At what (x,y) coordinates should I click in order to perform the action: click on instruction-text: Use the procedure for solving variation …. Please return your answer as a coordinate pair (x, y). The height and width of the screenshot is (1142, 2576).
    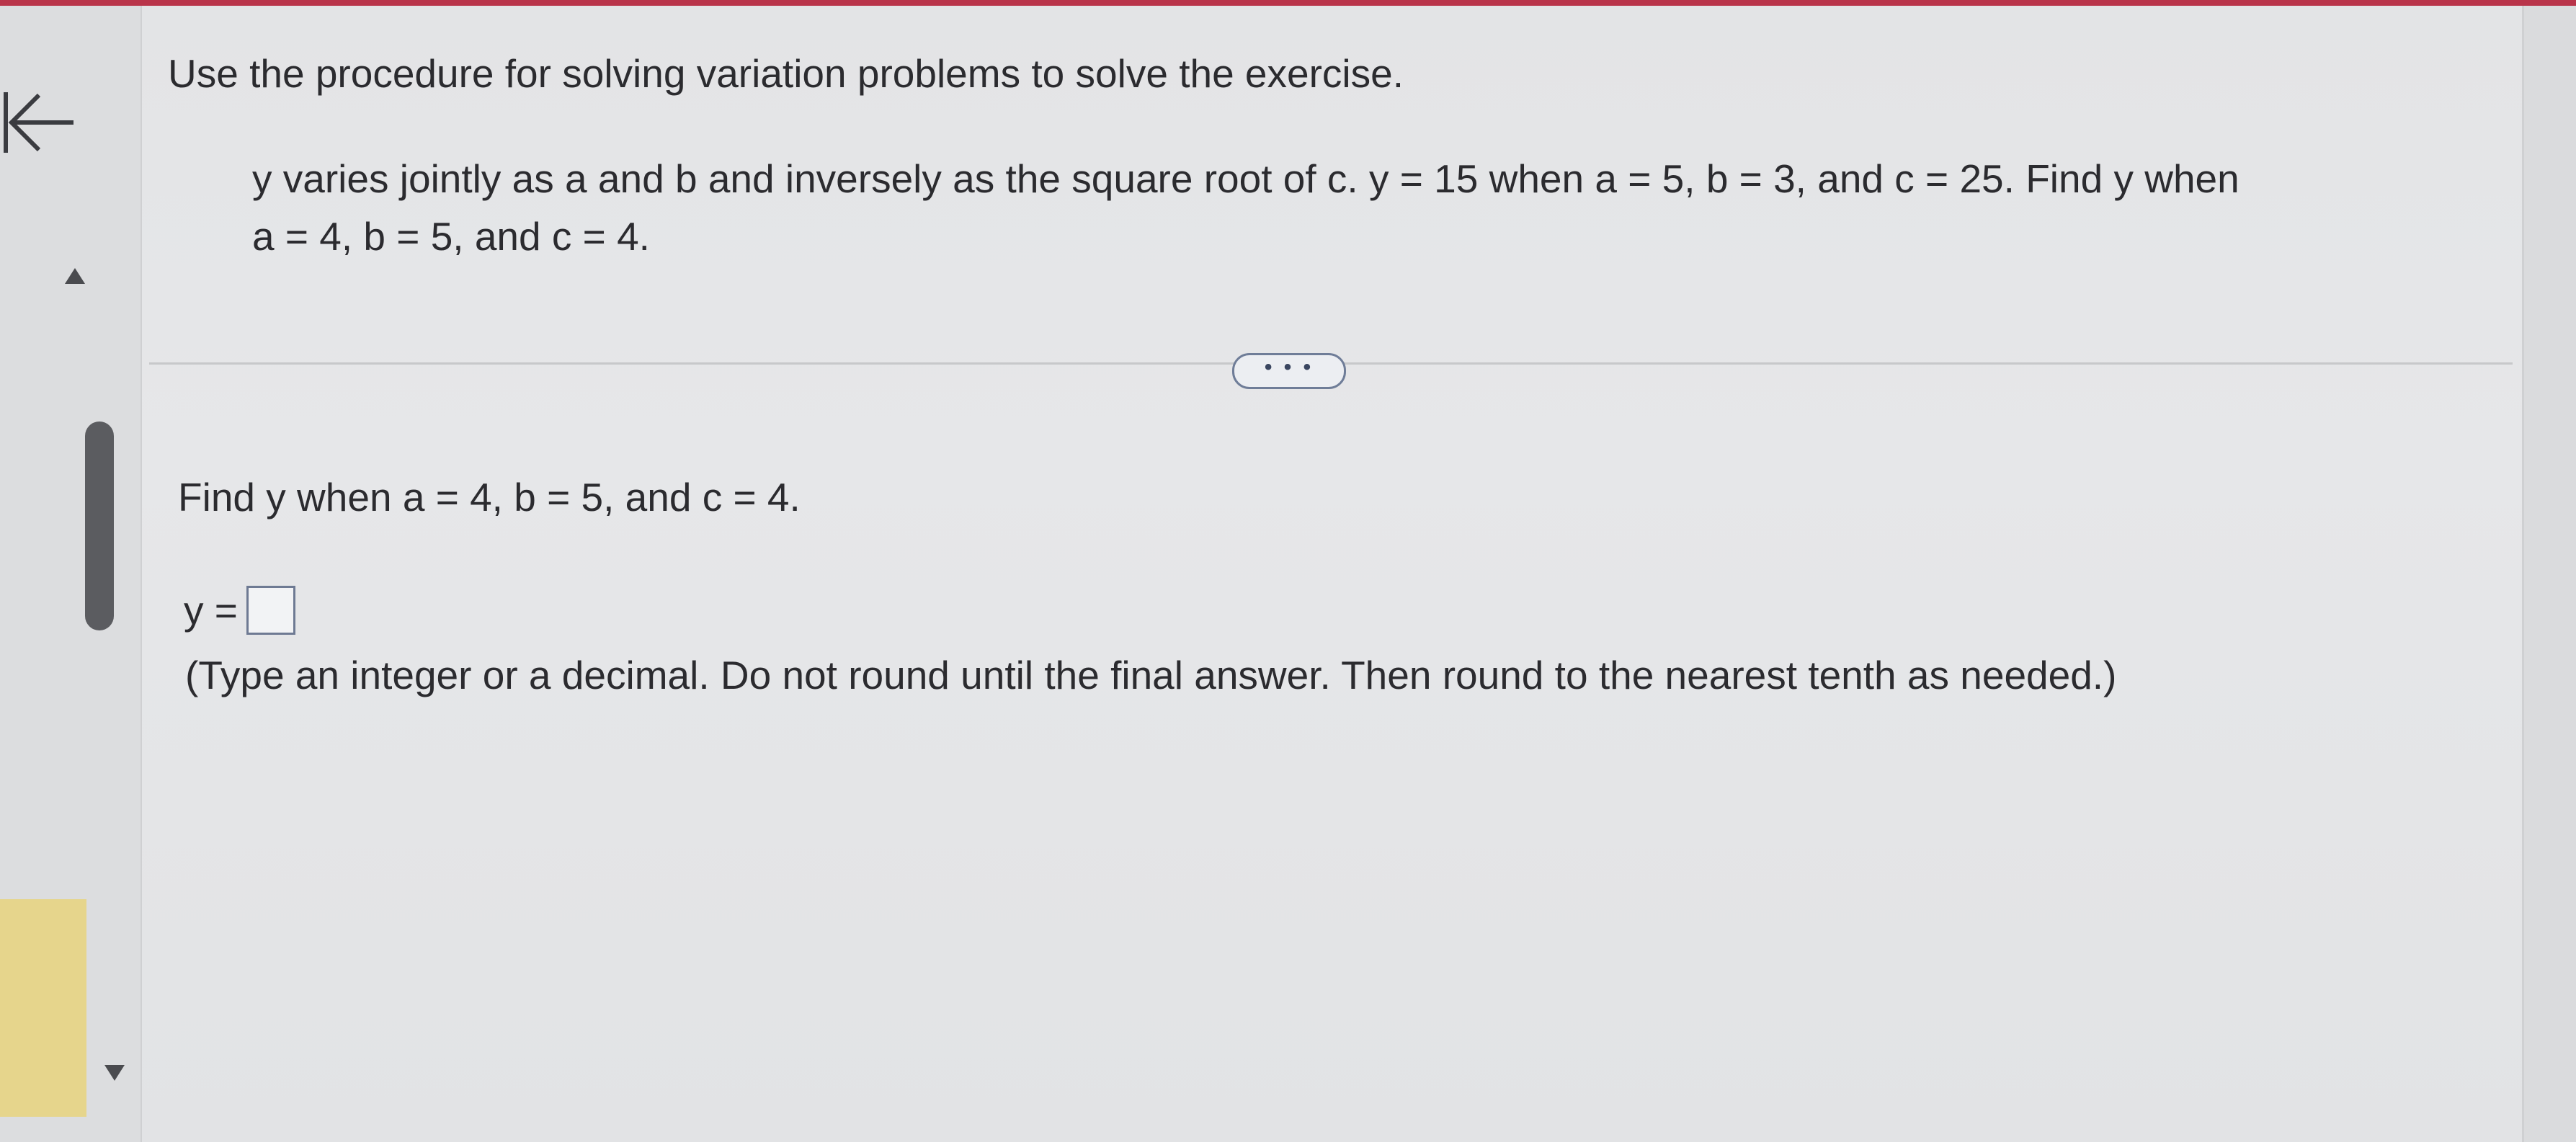
    Looking at the image, I should click on (786, 73).